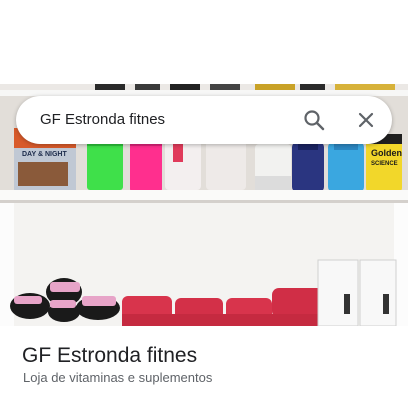  Describe the element at coordinates (183, 163) in the screenshot. I see `shaker-clear` at that location.